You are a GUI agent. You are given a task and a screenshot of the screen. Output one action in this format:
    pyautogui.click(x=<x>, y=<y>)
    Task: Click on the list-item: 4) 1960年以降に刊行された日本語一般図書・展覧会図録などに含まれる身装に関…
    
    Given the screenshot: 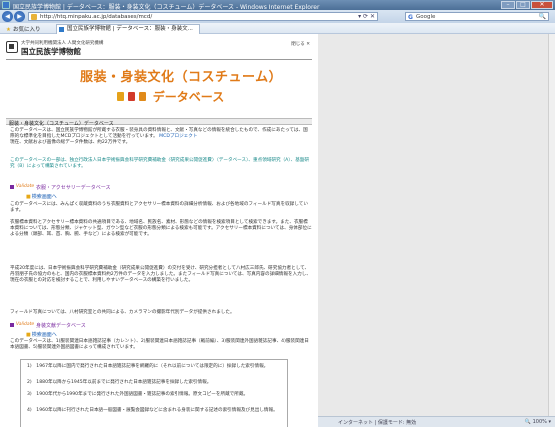 What is the action you would take?
    pyautogui.click(x=152, y=410)
    